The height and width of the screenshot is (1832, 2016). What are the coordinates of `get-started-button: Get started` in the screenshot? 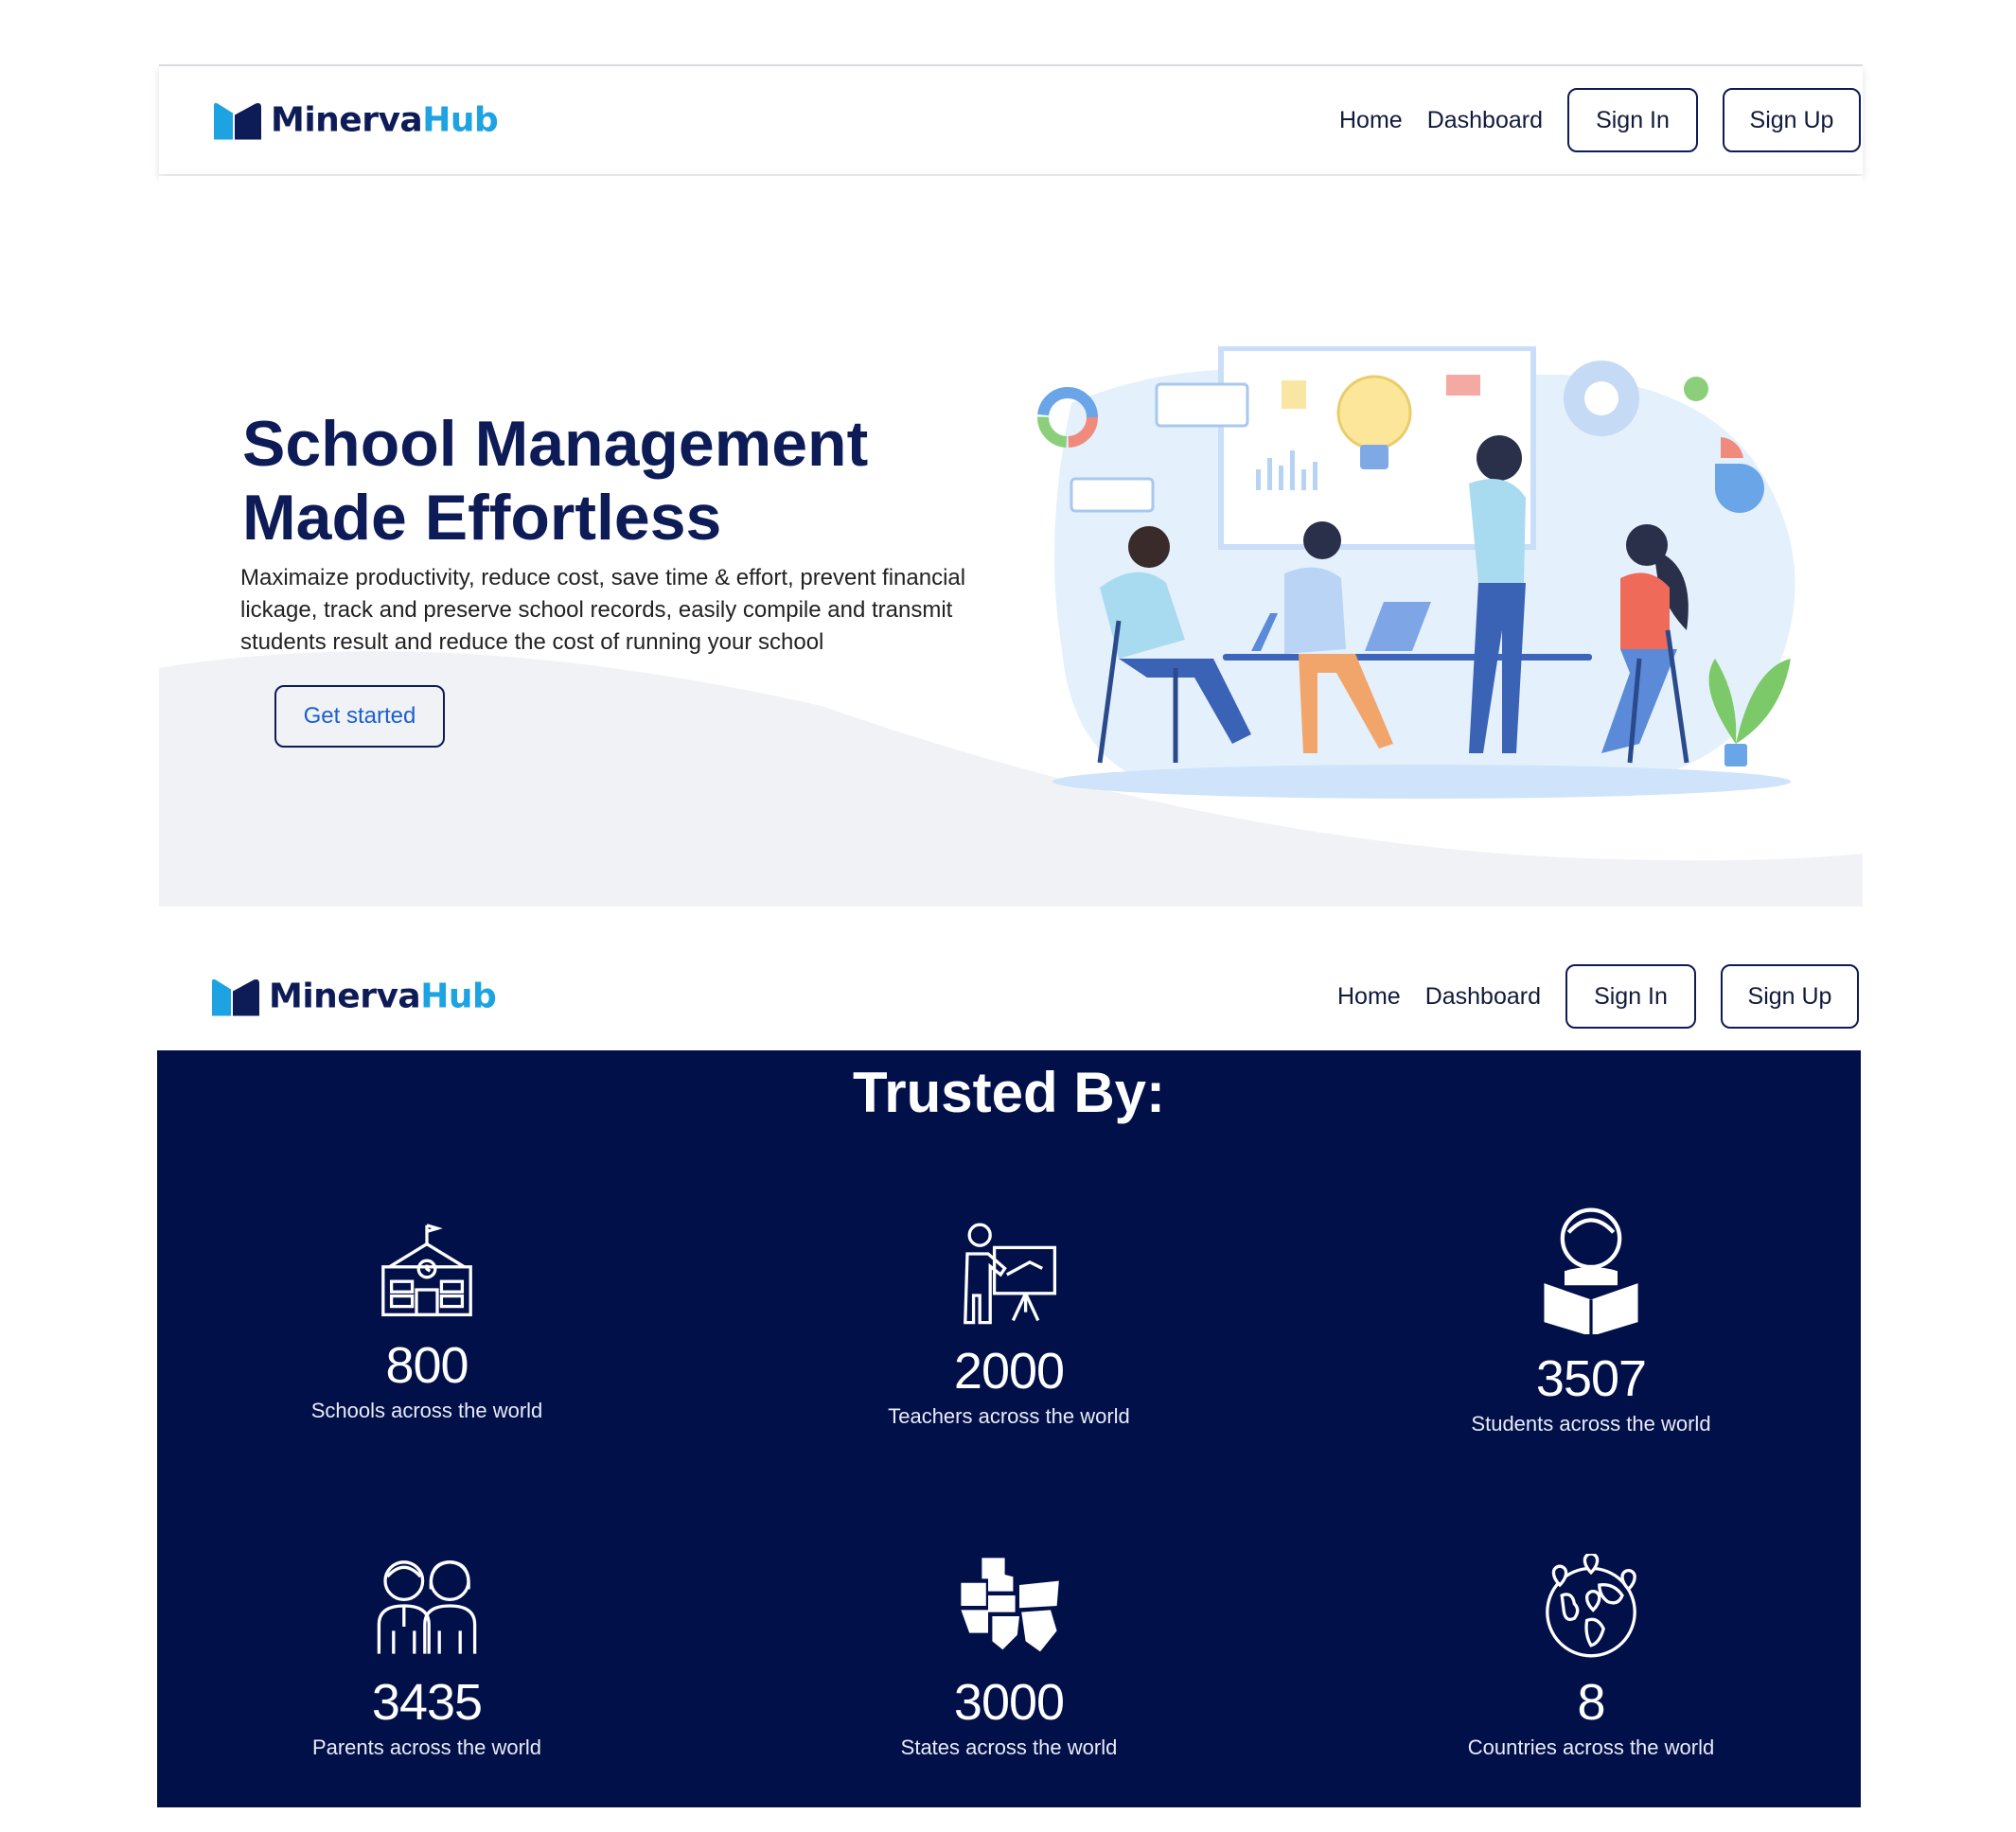 It's located at (359, 716).